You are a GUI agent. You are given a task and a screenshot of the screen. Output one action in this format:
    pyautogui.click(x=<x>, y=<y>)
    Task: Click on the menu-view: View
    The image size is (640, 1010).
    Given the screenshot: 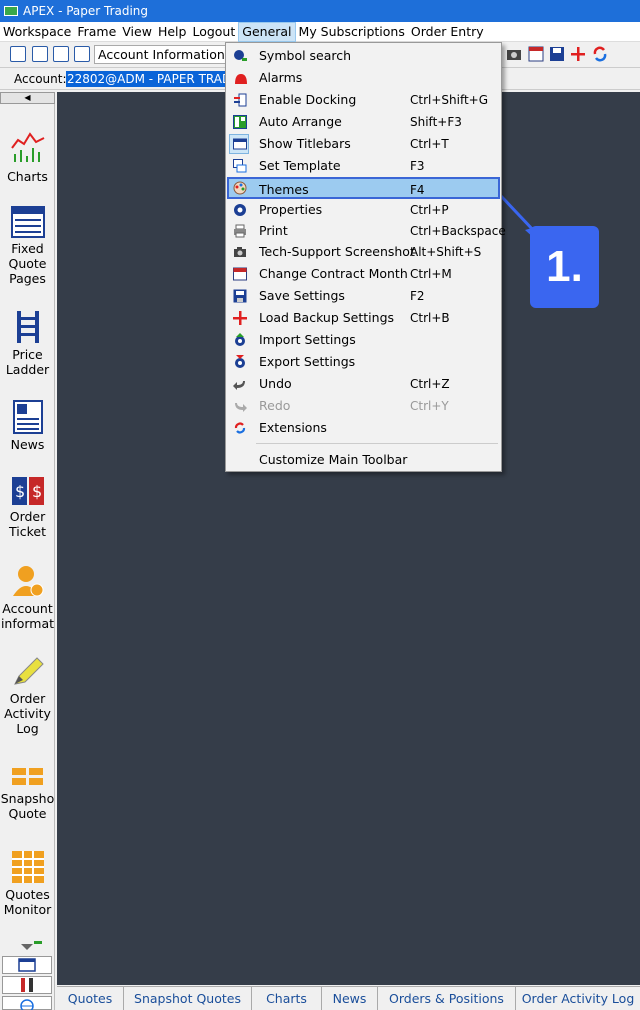 What is the action you would take?
    pyautogui.click(x=137, y=32)
    